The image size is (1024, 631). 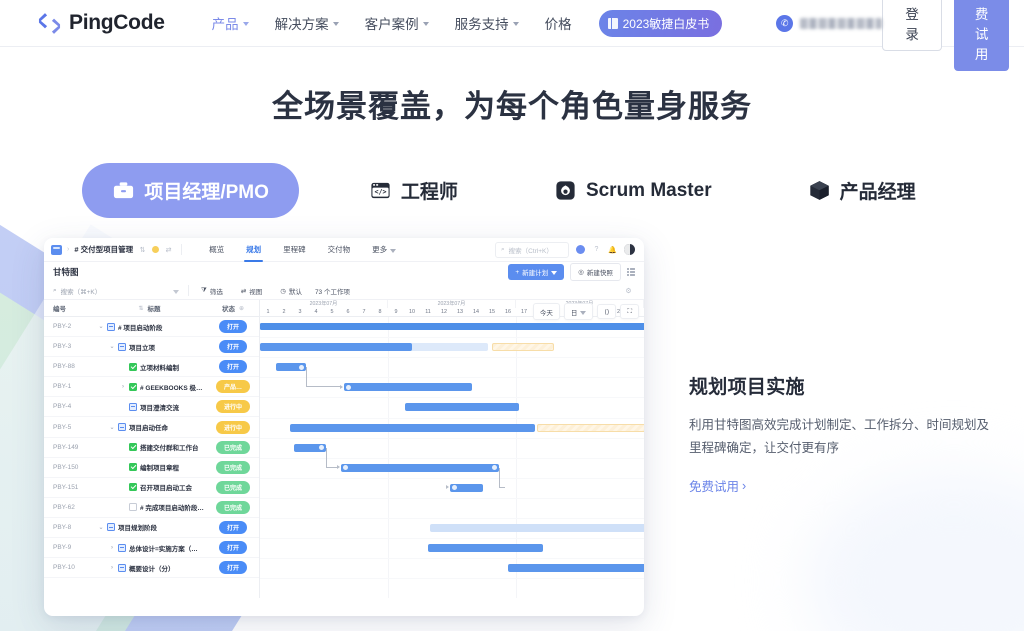 What do you see at coordinates (212, 291) in the screenshot?
I see `filter-button: ⧩ 筛选` at bounding box center [212, 291].